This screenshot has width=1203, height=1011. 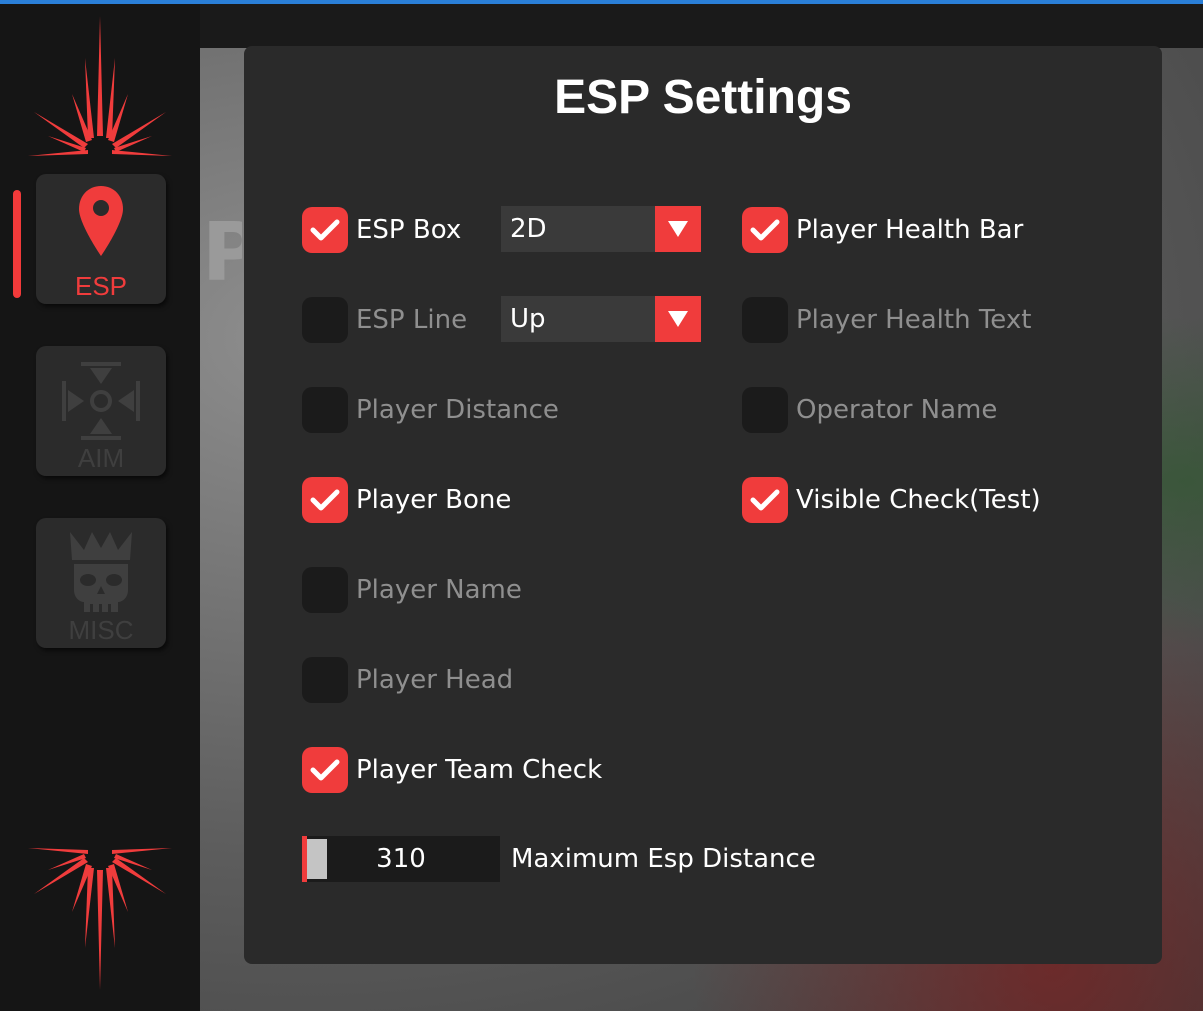 I want to click on active-tab-indicator, so click(x=17, y=244).